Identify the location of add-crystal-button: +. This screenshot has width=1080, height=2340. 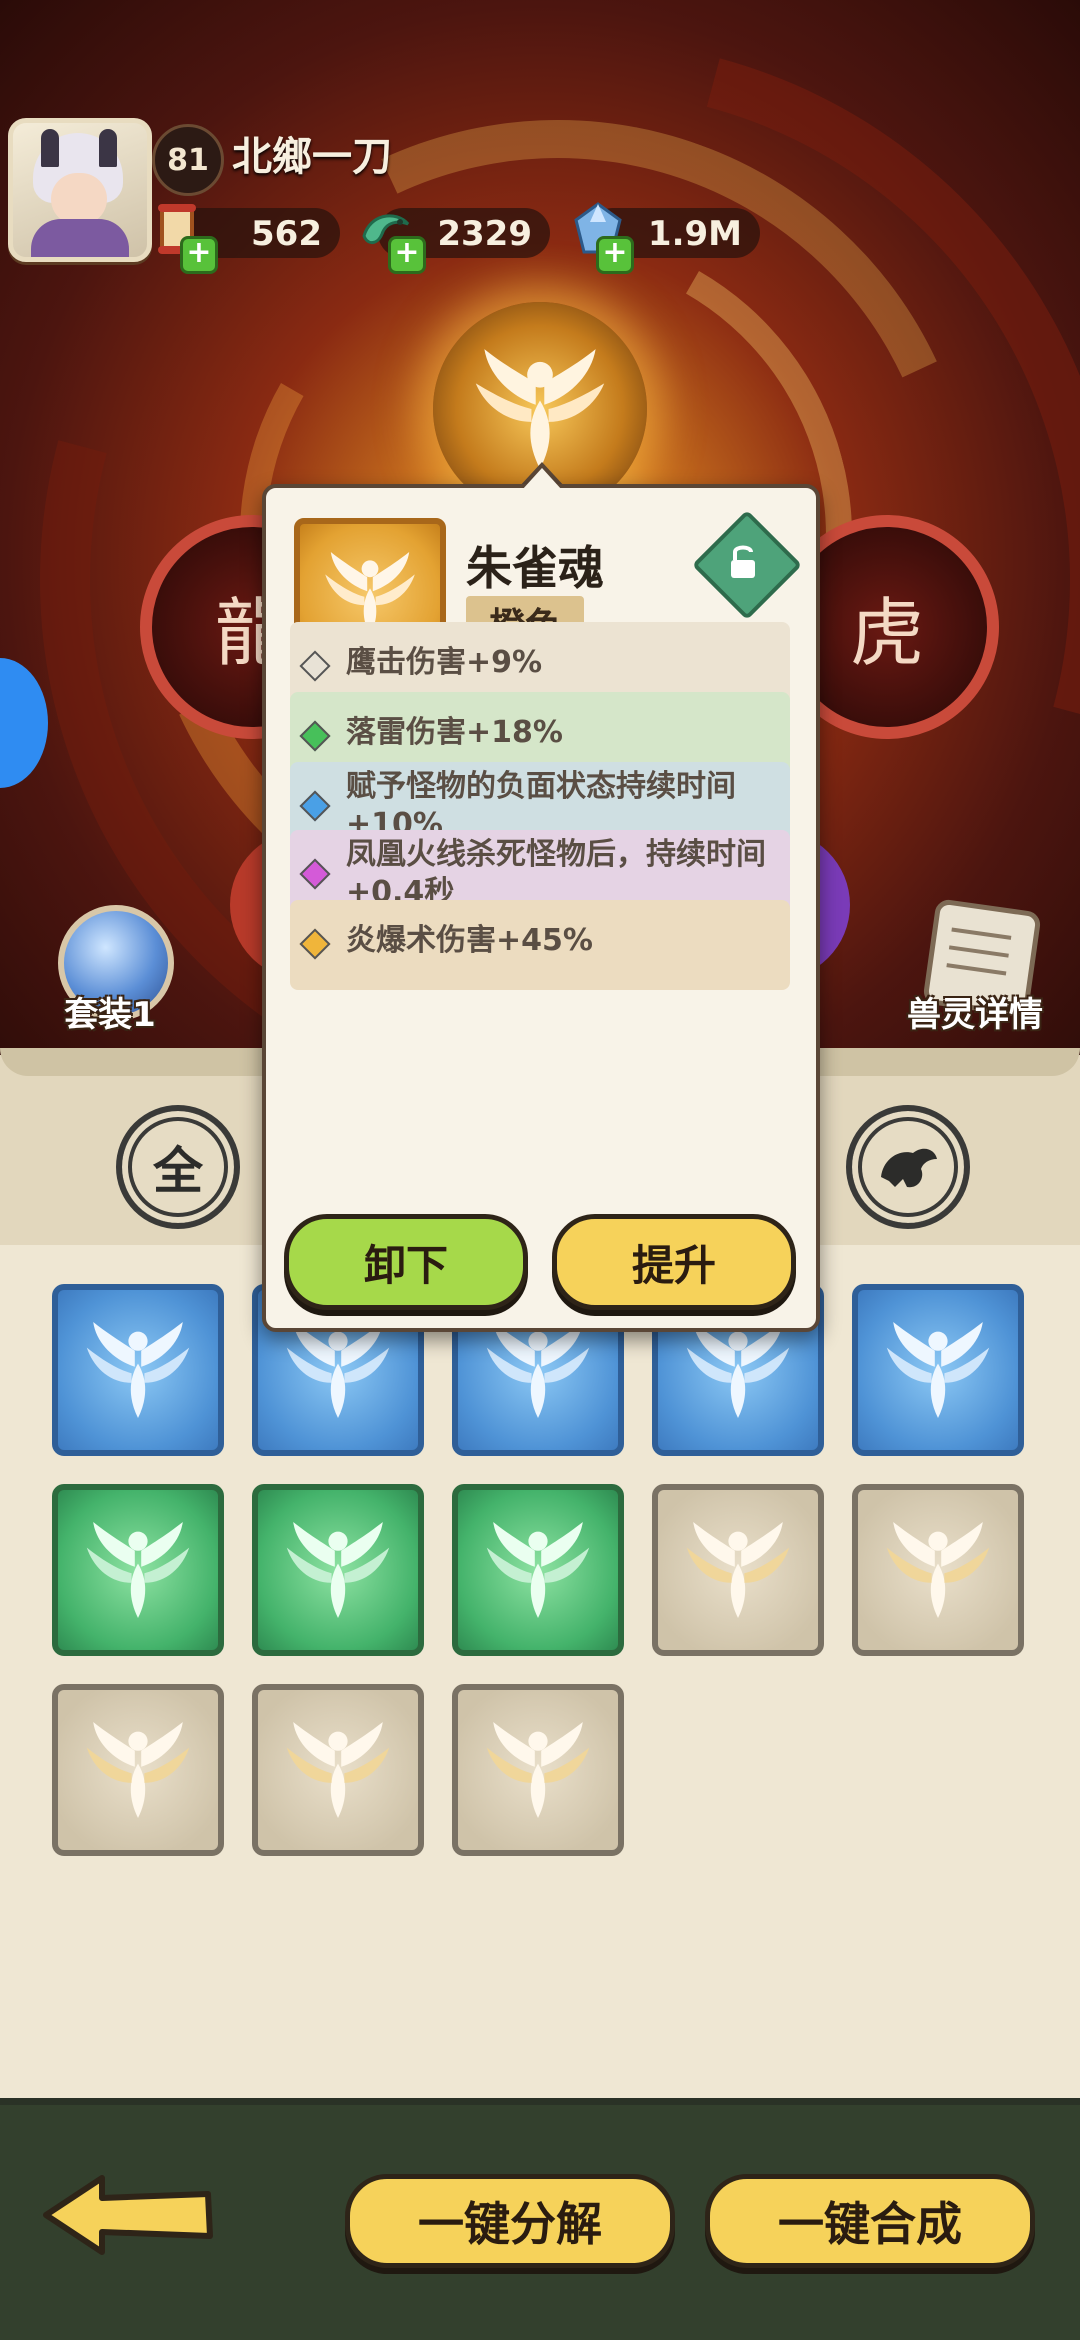
(615, 255).